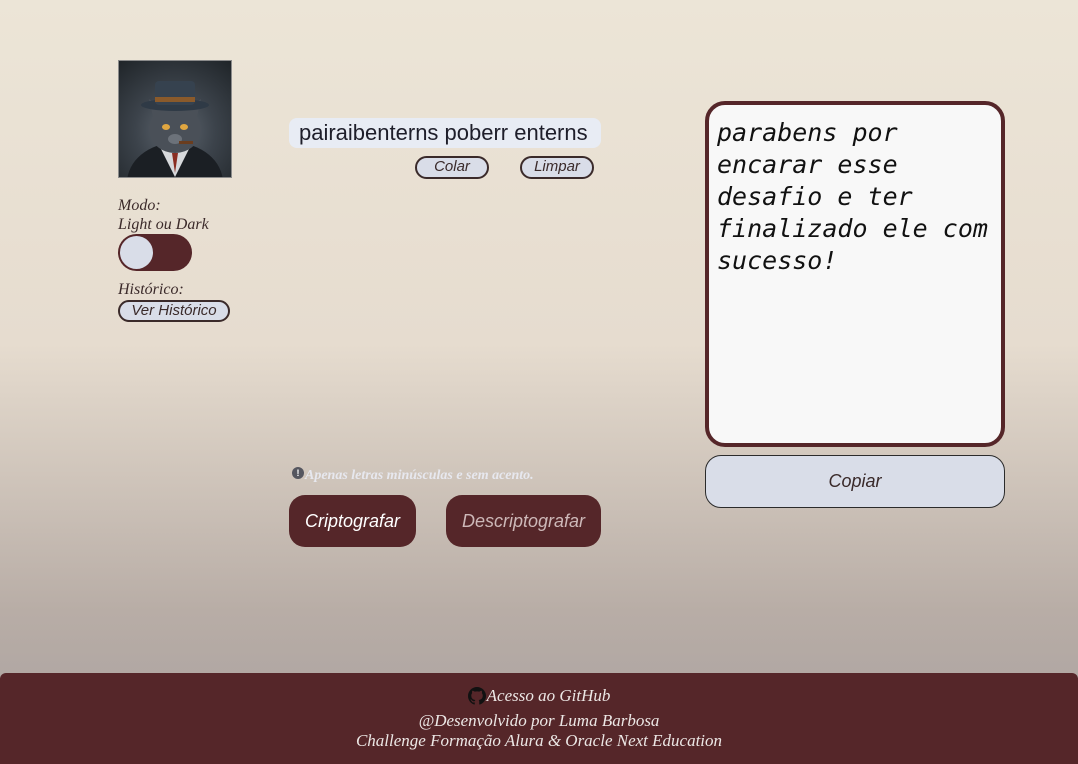  What do you see at coordinates (452, 167) in the screenshot?
I see `paste-button: Colar` at bounding box center [452, 167].